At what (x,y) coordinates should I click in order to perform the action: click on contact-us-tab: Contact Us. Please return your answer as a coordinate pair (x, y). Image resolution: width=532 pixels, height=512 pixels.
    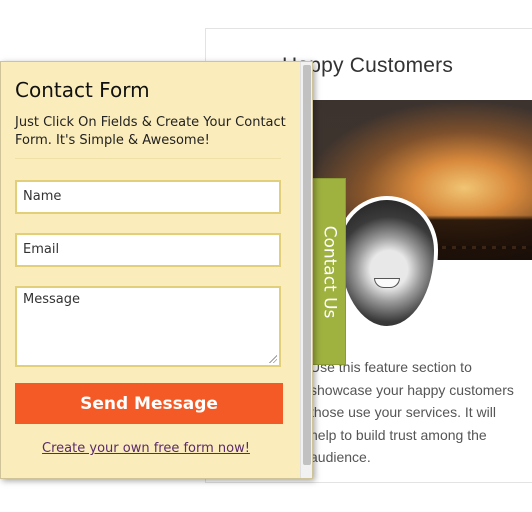
    Looking at the image, I should click on (329, 271).